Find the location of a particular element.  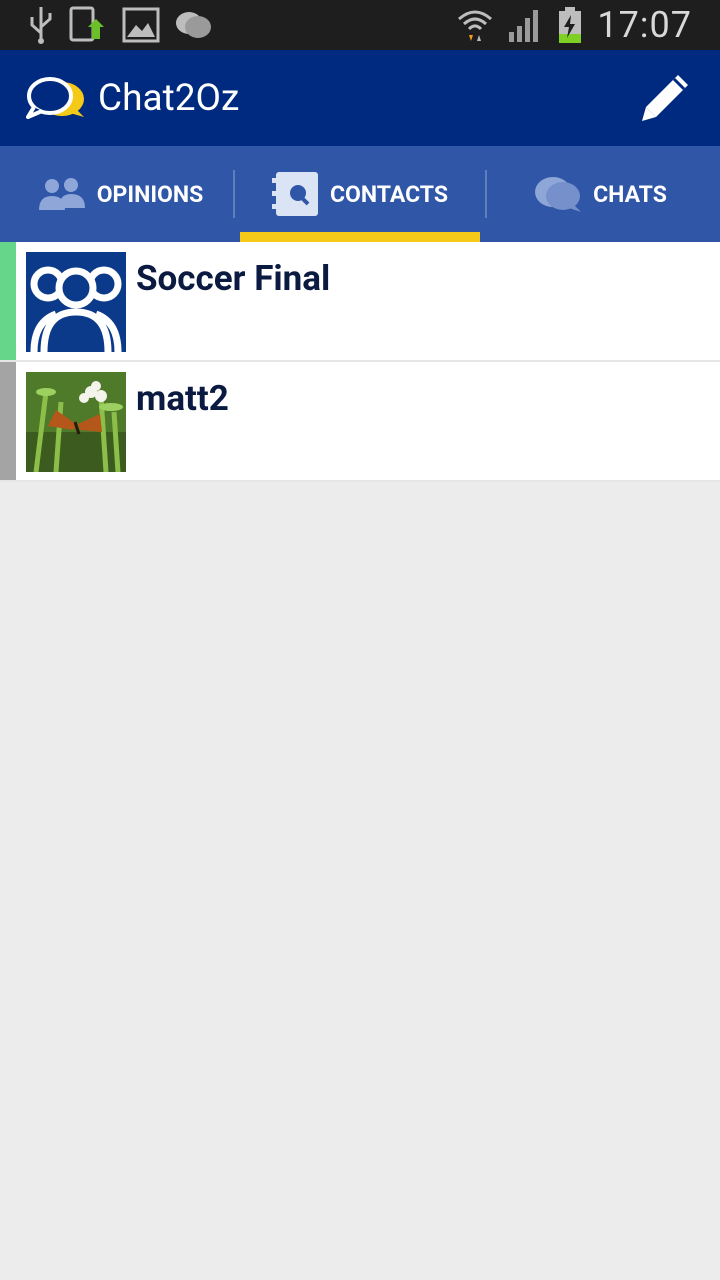

app-title: Chat2Oz is located at coordinates (169, 98).